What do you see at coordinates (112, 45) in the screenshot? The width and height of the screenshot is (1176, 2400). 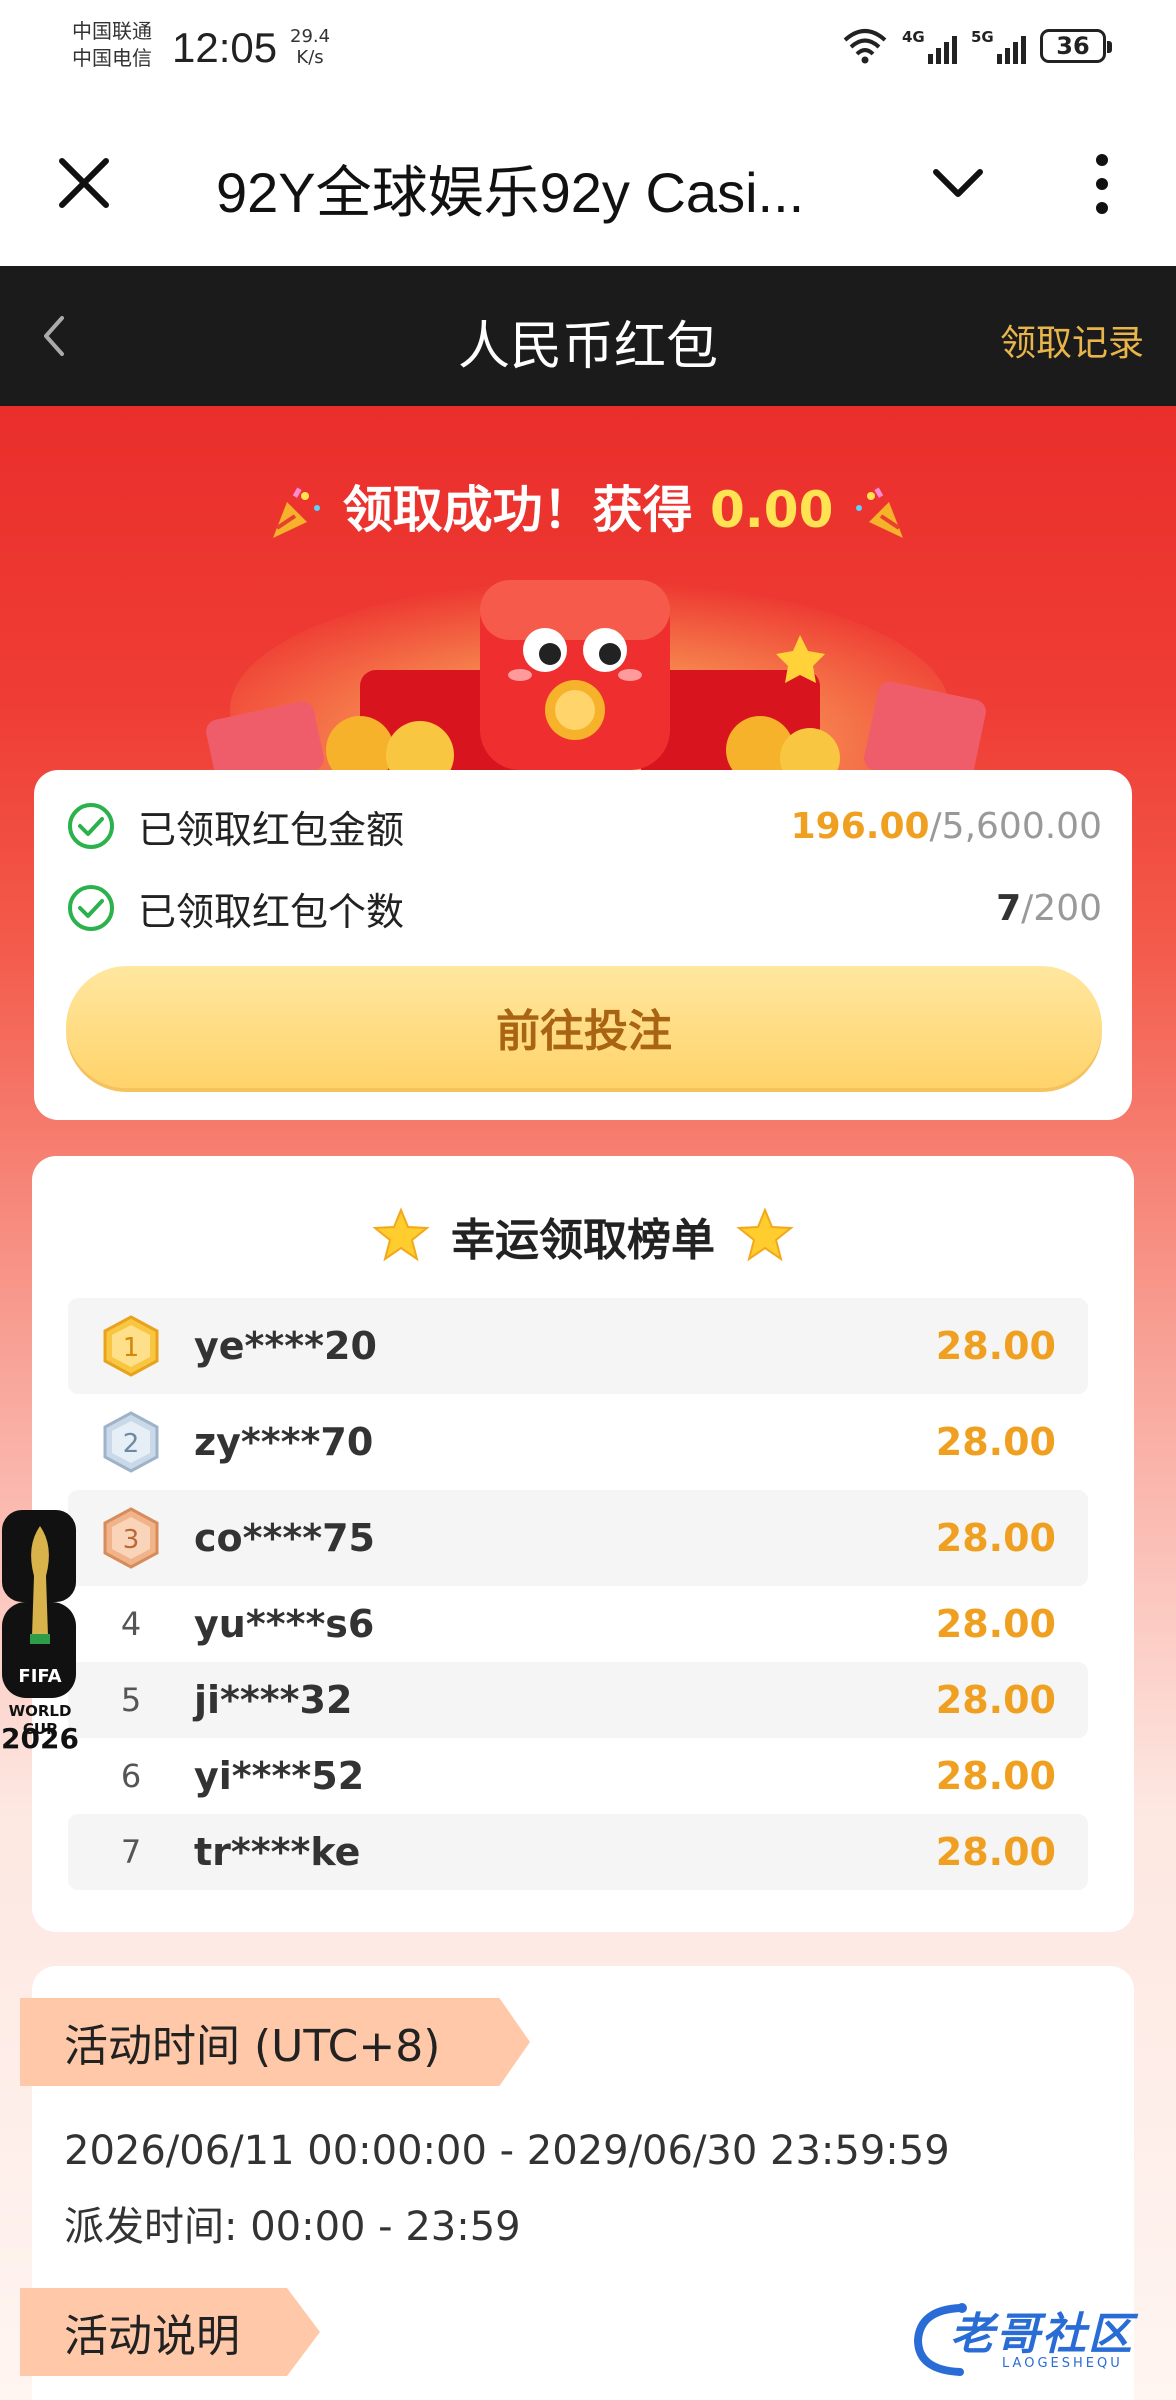 I see `carrier-info: 中国联通 中国电信` at bounding box center [112, 45].